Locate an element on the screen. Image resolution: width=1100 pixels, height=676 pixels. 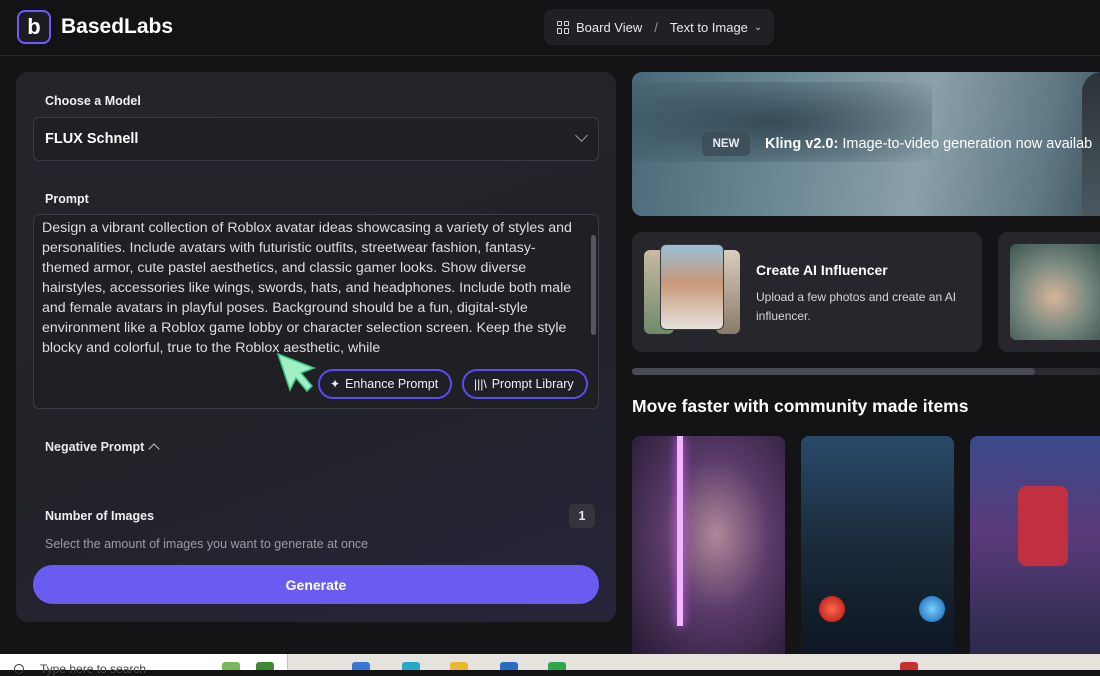
taskbar-search: Type here to search is located at coordinates (144, 665).